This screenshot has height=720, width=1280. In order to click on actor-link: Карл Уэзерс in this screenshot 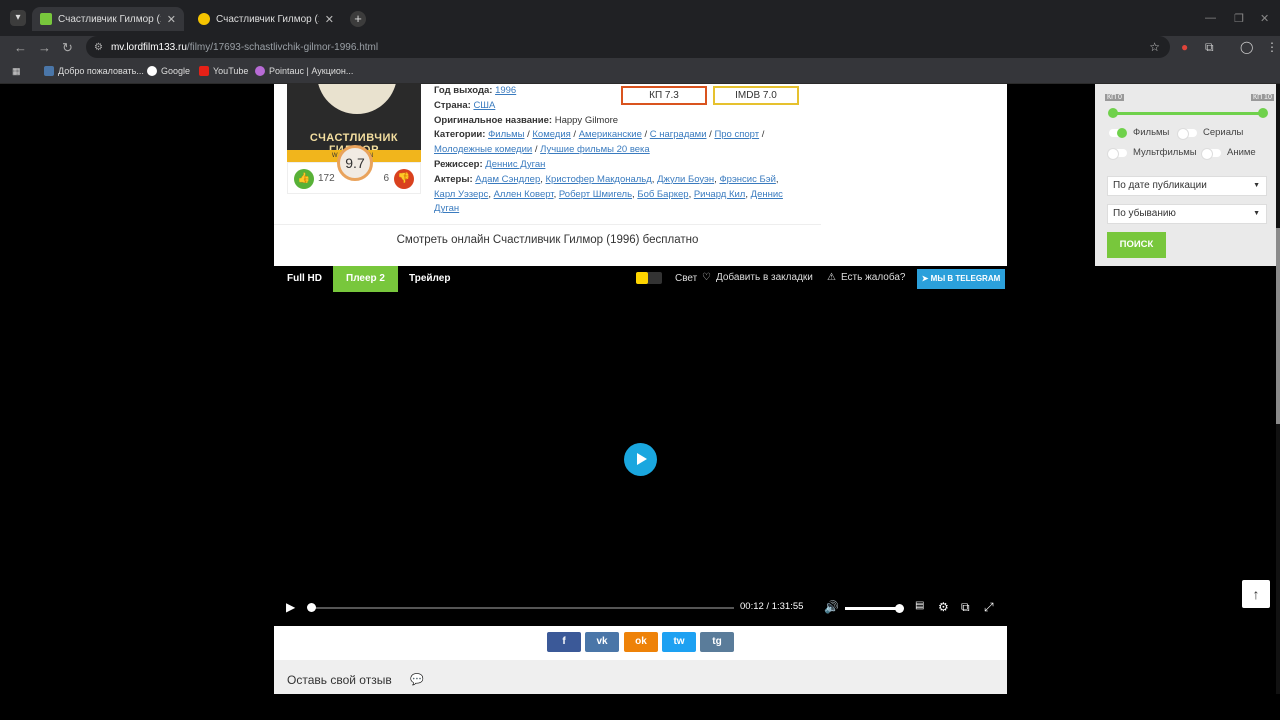, I will do `click(461, 194)`.